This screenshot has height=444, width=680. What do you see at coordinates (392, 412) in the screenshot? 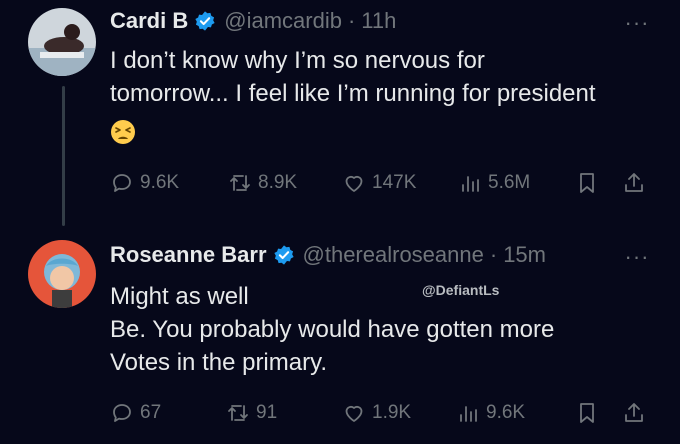
I see `like-count: 1.9K` at bounding box center [392, 412].